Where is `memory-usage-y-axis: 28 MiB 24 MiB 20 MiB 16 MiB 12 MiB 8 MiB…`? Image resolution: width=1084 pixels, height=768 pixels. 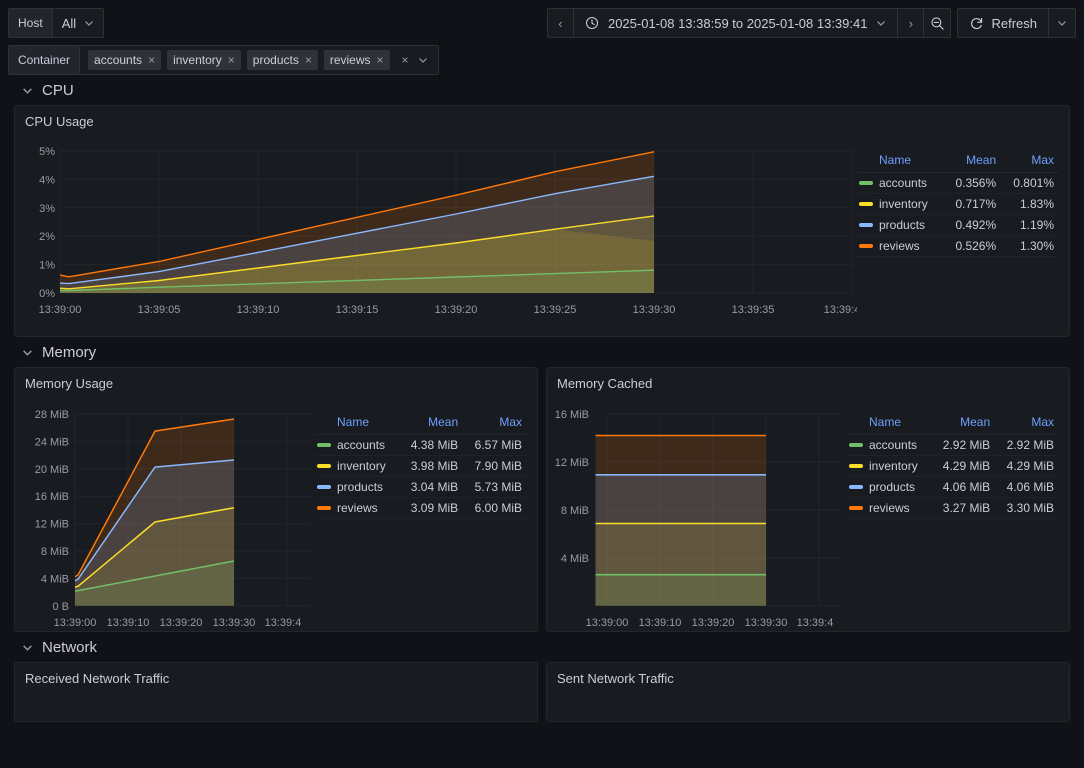
memory-usage-y-axis: 28 MiB 24 MiB 20 MiB 16 MiB 12 MiB 8 MiB… is located at coordinates (52, 511).